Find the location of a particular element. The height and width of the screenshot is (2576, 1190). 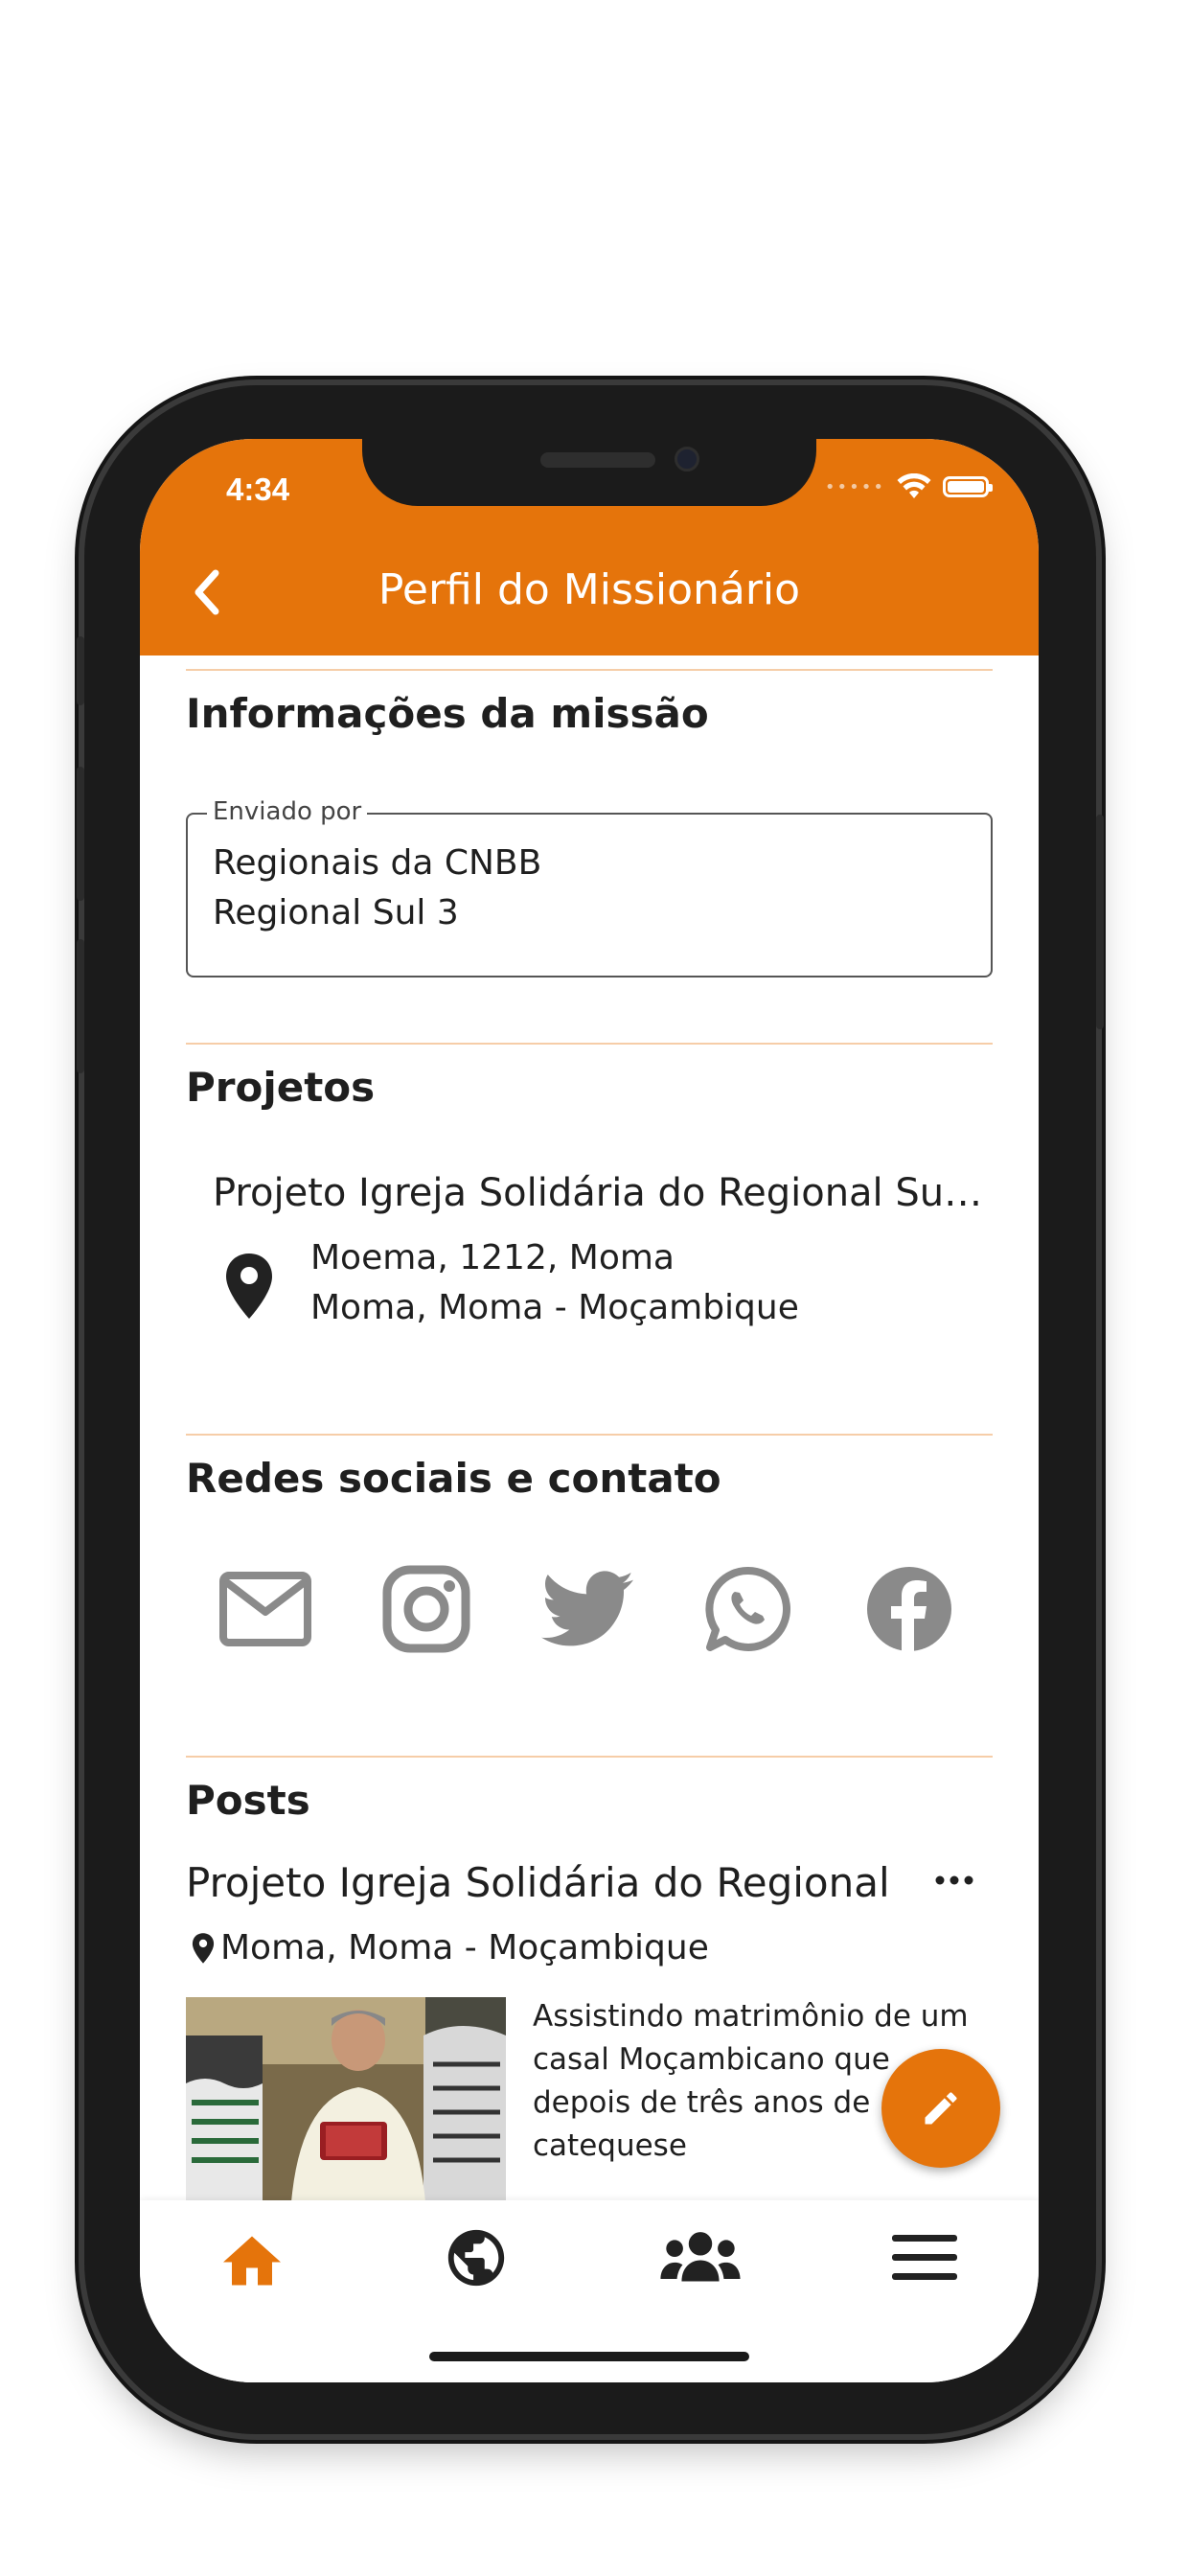

sent-by-label: Enviado por is located at coordinates (287, 811).